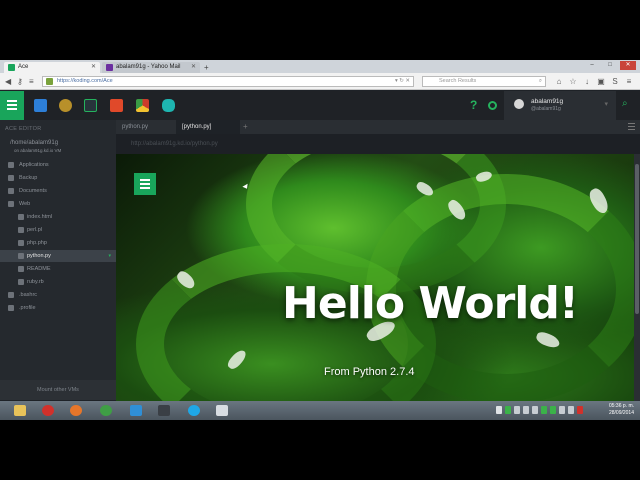 This screenshot has width=640, height=480. I want to click on user-menu: abalam91g @abalam91g ▾, so click(560, 105).